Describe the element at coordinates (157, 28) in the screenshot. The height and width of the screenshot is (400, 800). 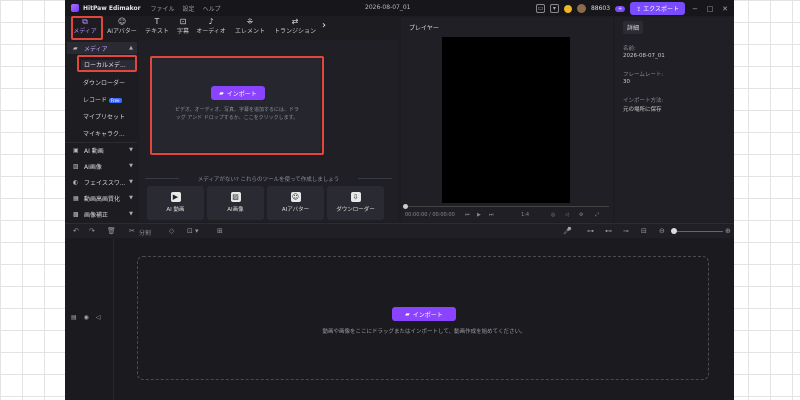
I see `tab-text: T テキスト` at that location.